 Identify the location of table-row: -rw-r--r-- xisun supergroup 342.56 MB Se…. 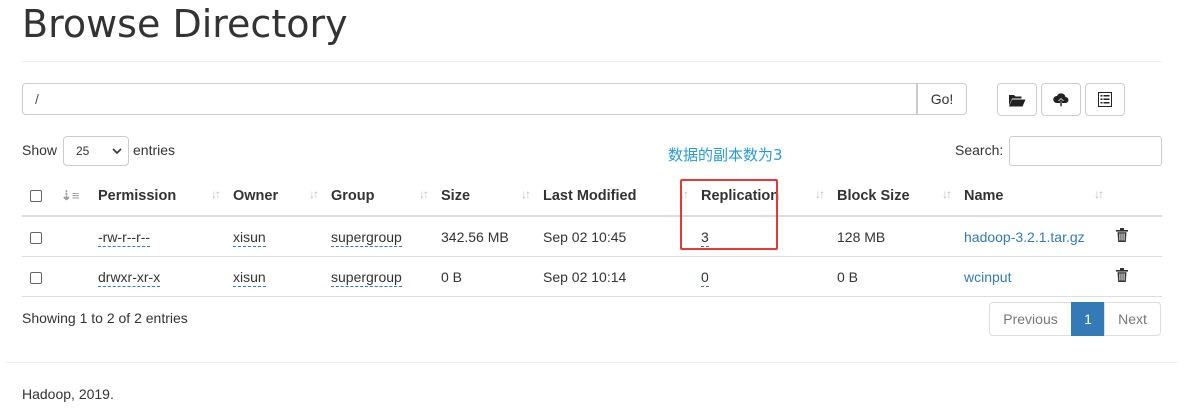
(592, 236).